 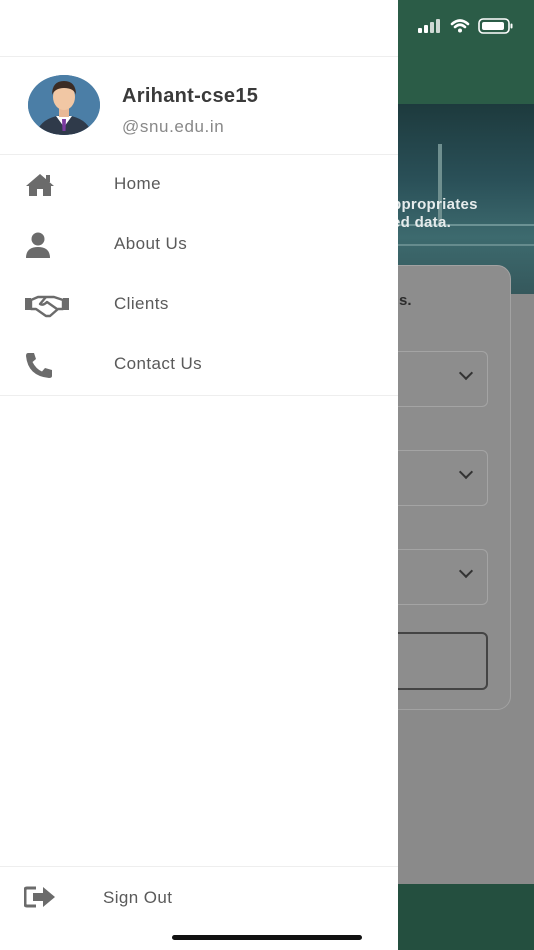 What do you see at coordinates (199, 245) in the screenshot?
I see `menu-item-about-us: About Us` at bounding box center [199, 245].